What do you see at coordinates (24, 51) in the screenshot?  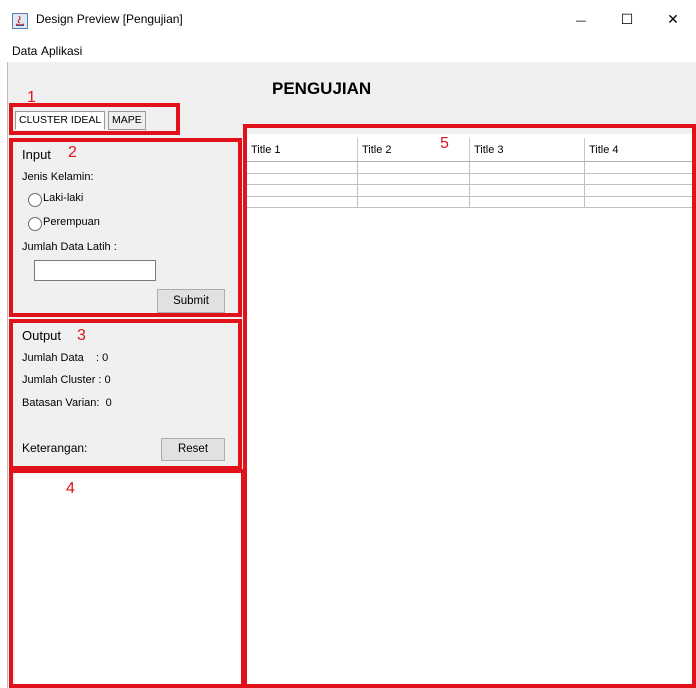 I see `menu-data: Data` at bounding box center [24, 51].